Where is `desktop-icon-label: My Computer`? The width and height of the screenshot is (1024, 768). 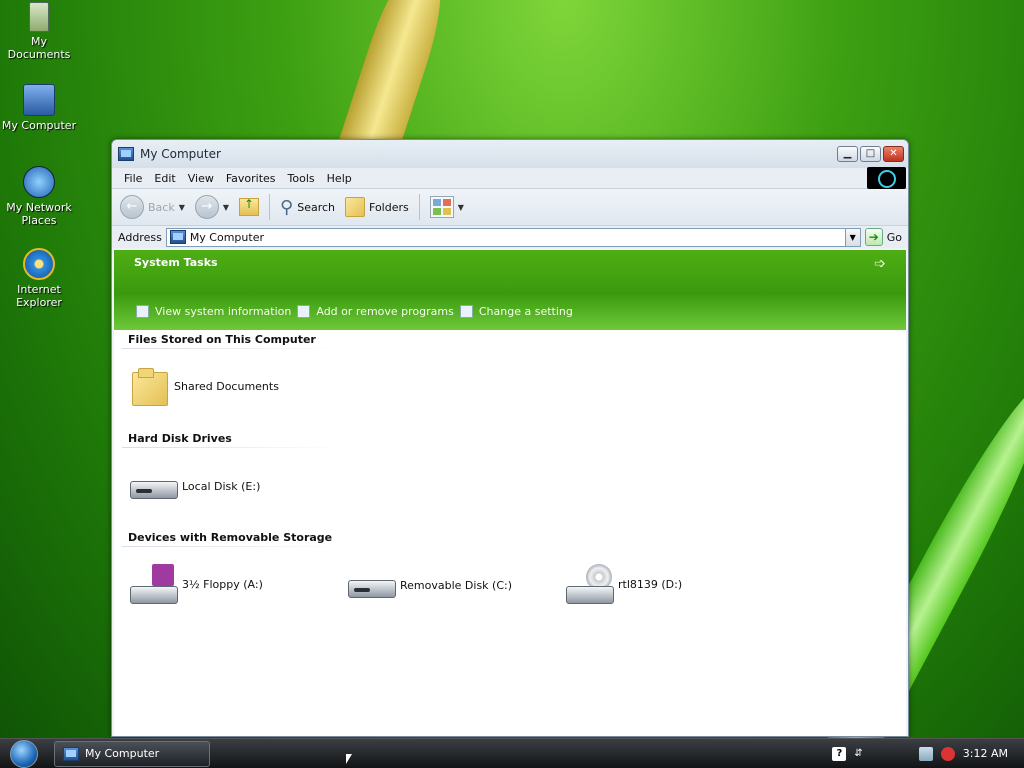
desktop-icon-label: My Computer is located at coordinates (39, 125).